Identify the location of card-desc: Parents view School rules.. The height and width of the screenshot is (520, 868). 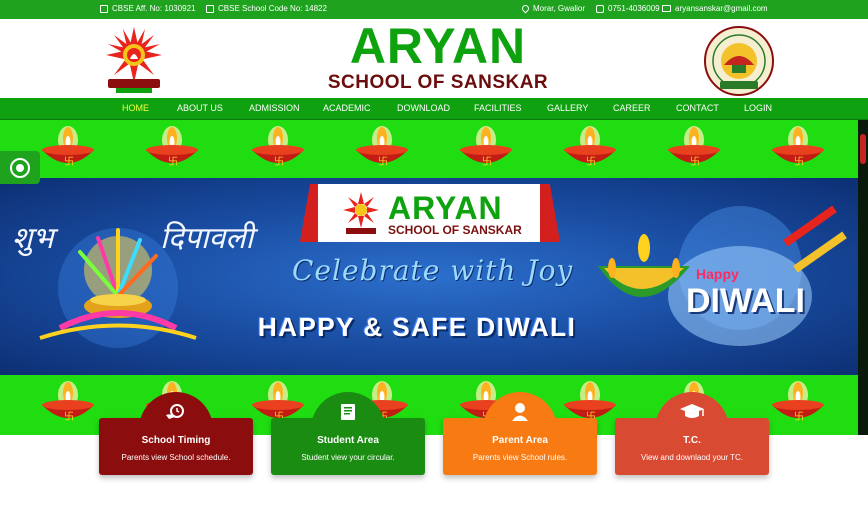
(520, 457).